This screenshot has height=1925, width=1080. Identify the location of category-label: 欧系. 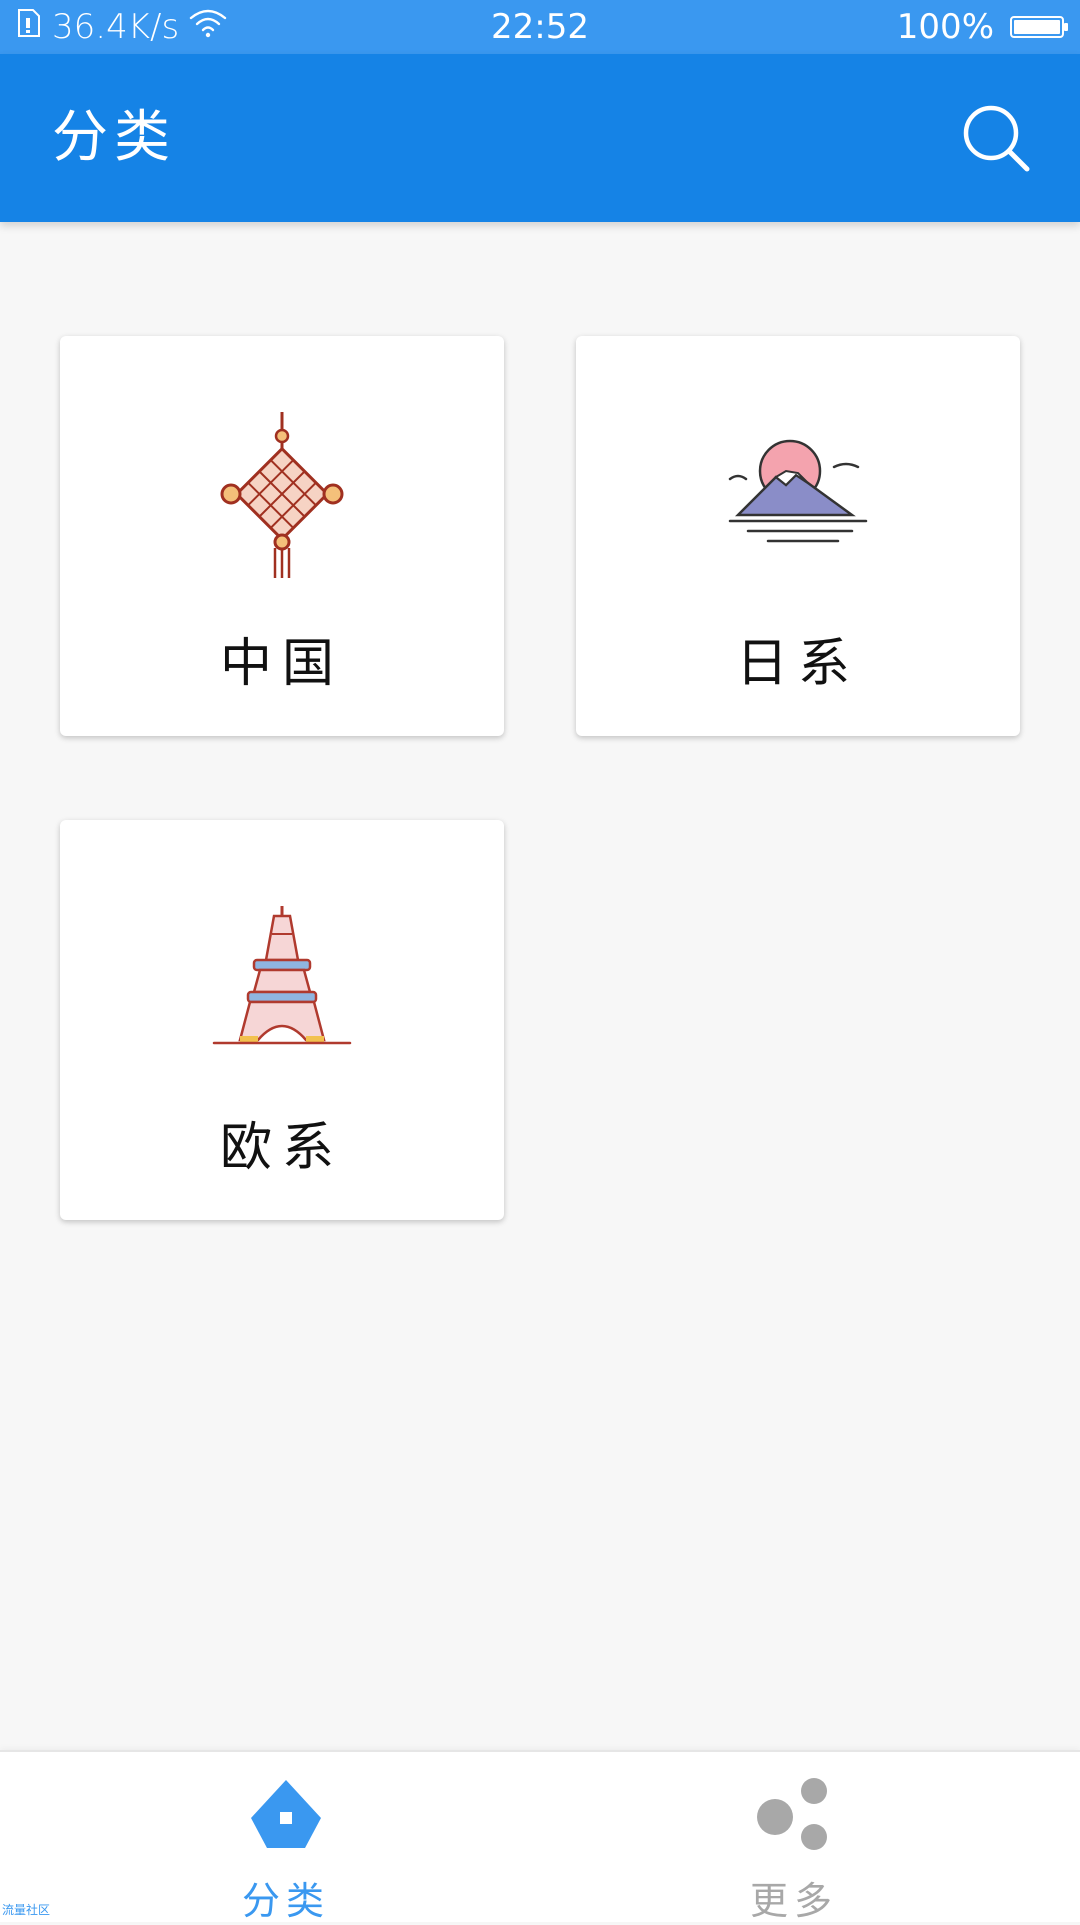
(281, 1148).